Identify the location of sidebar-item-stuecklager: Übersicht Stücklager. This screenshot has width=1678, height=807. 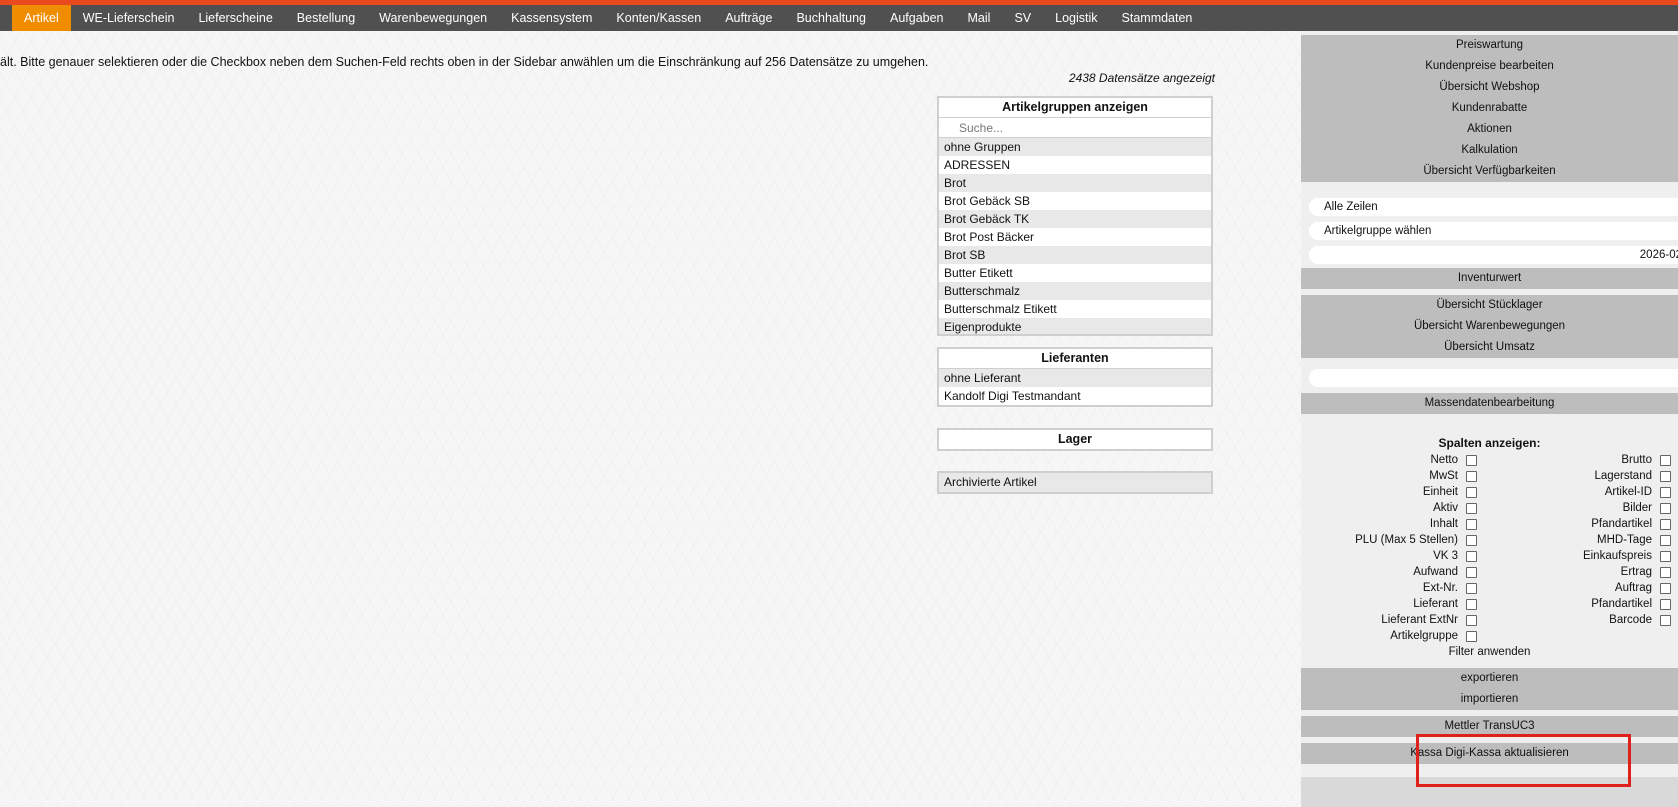
(1489, 305).